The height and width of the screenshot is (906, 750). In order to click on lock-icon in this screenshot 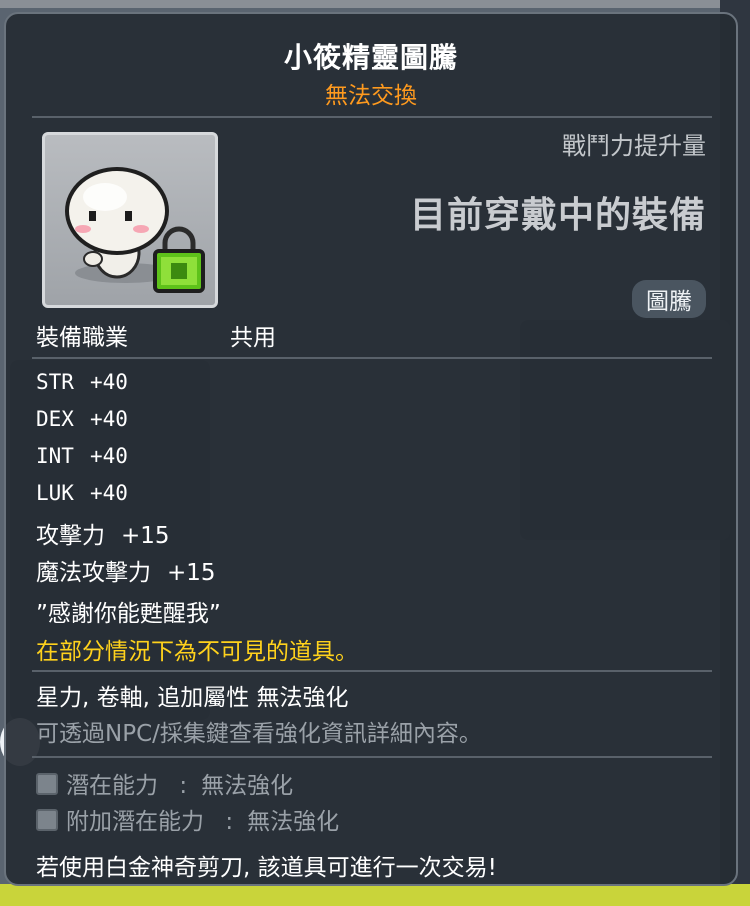, I will do `click(179, 259)`.